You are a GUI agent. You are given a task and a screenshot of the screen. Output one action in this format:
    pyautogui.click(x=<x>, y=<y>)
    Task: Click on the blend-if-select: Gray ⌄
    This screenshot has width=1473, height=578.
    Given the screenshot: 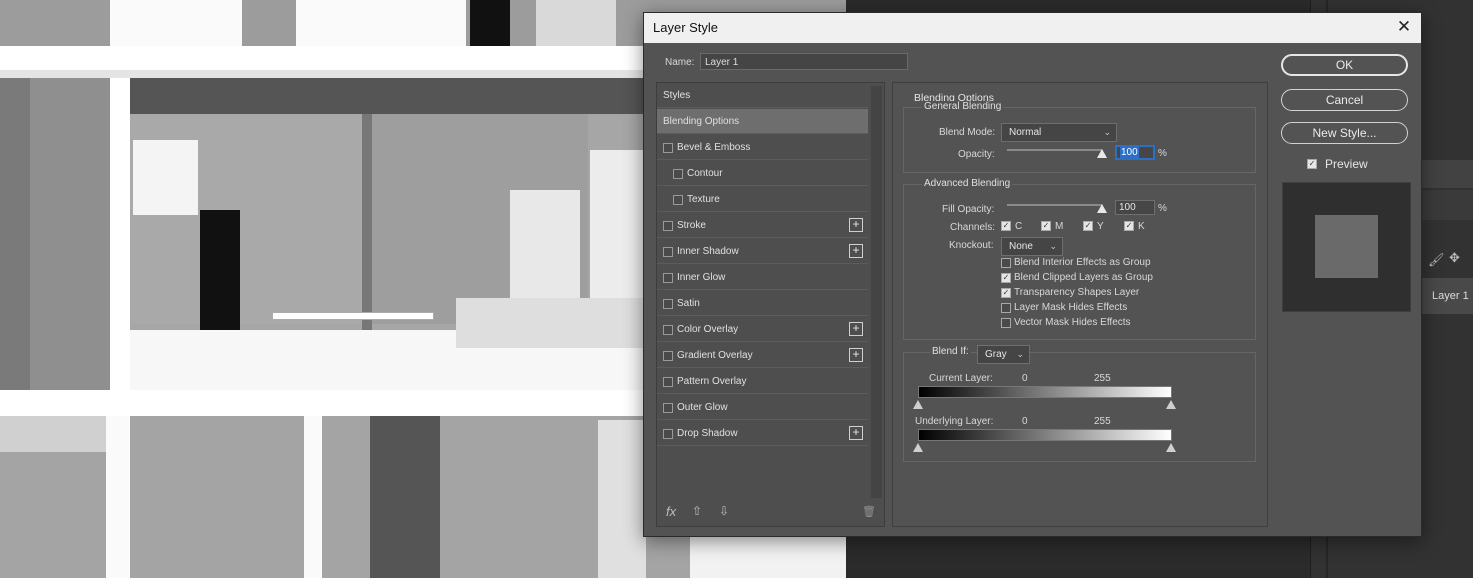 What is the action you would take?
    pyautogui.click(x=1003, y=354)
    